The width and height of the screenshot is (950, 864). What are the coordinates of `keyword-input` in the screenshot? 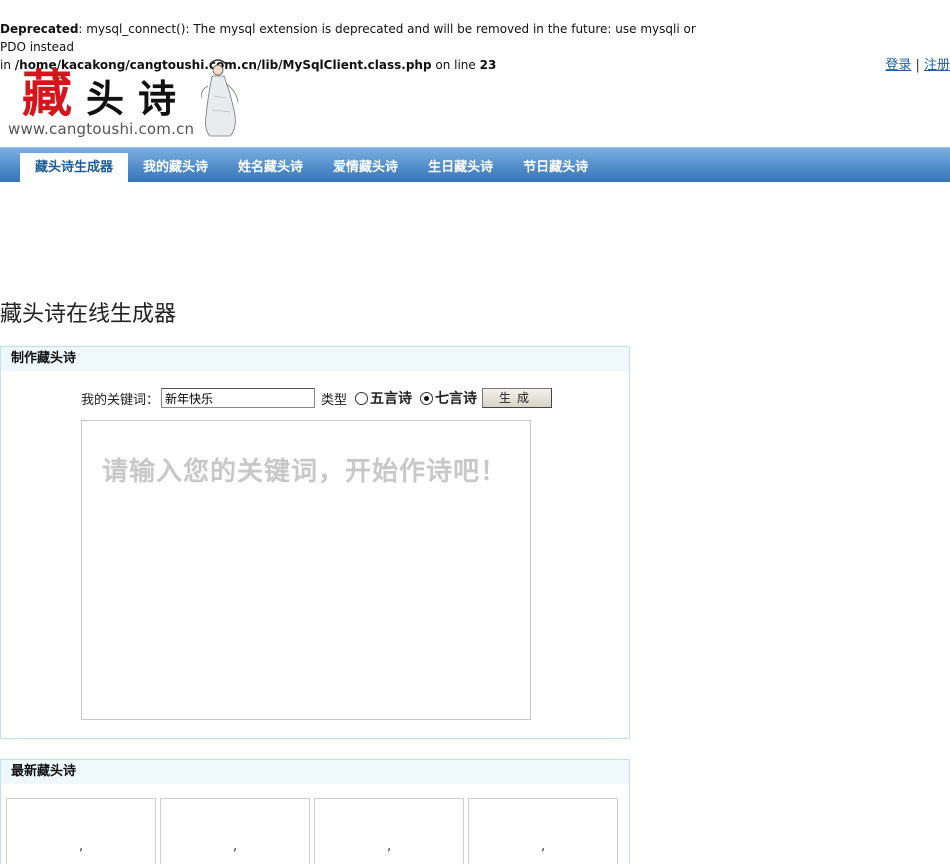 It's located at (238, 398).